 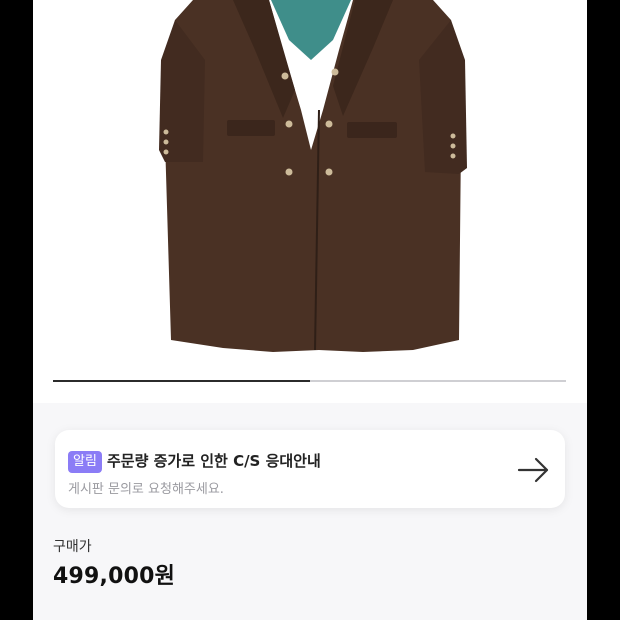 I want to click on cs-notice-card: 알림 주문량 증가로 인한 C/S 응대안내 게시판 문의로 요청해주세요., so click(x=310, y=469).